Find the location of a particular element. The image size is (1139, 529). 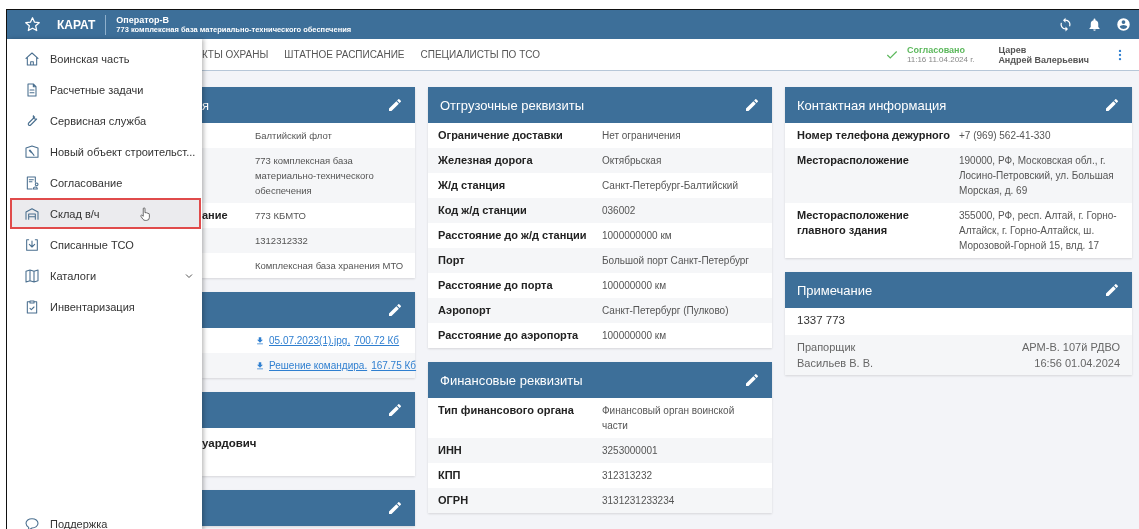

field-label: Железная дорога is located at coordinates (485, 160).